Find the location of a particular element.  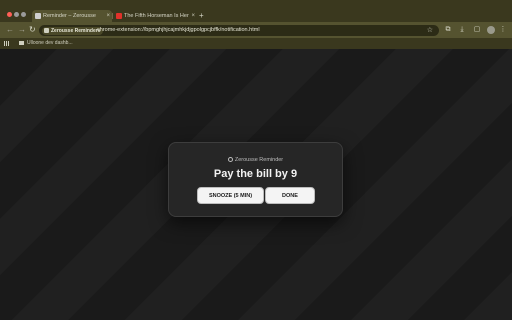

youtube-favicon-icon is located at coordinates (119, 16).